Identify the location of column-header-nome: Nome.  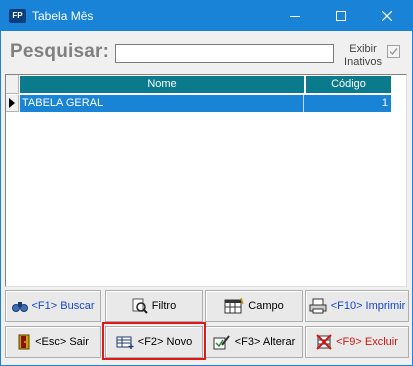
(162, 84).